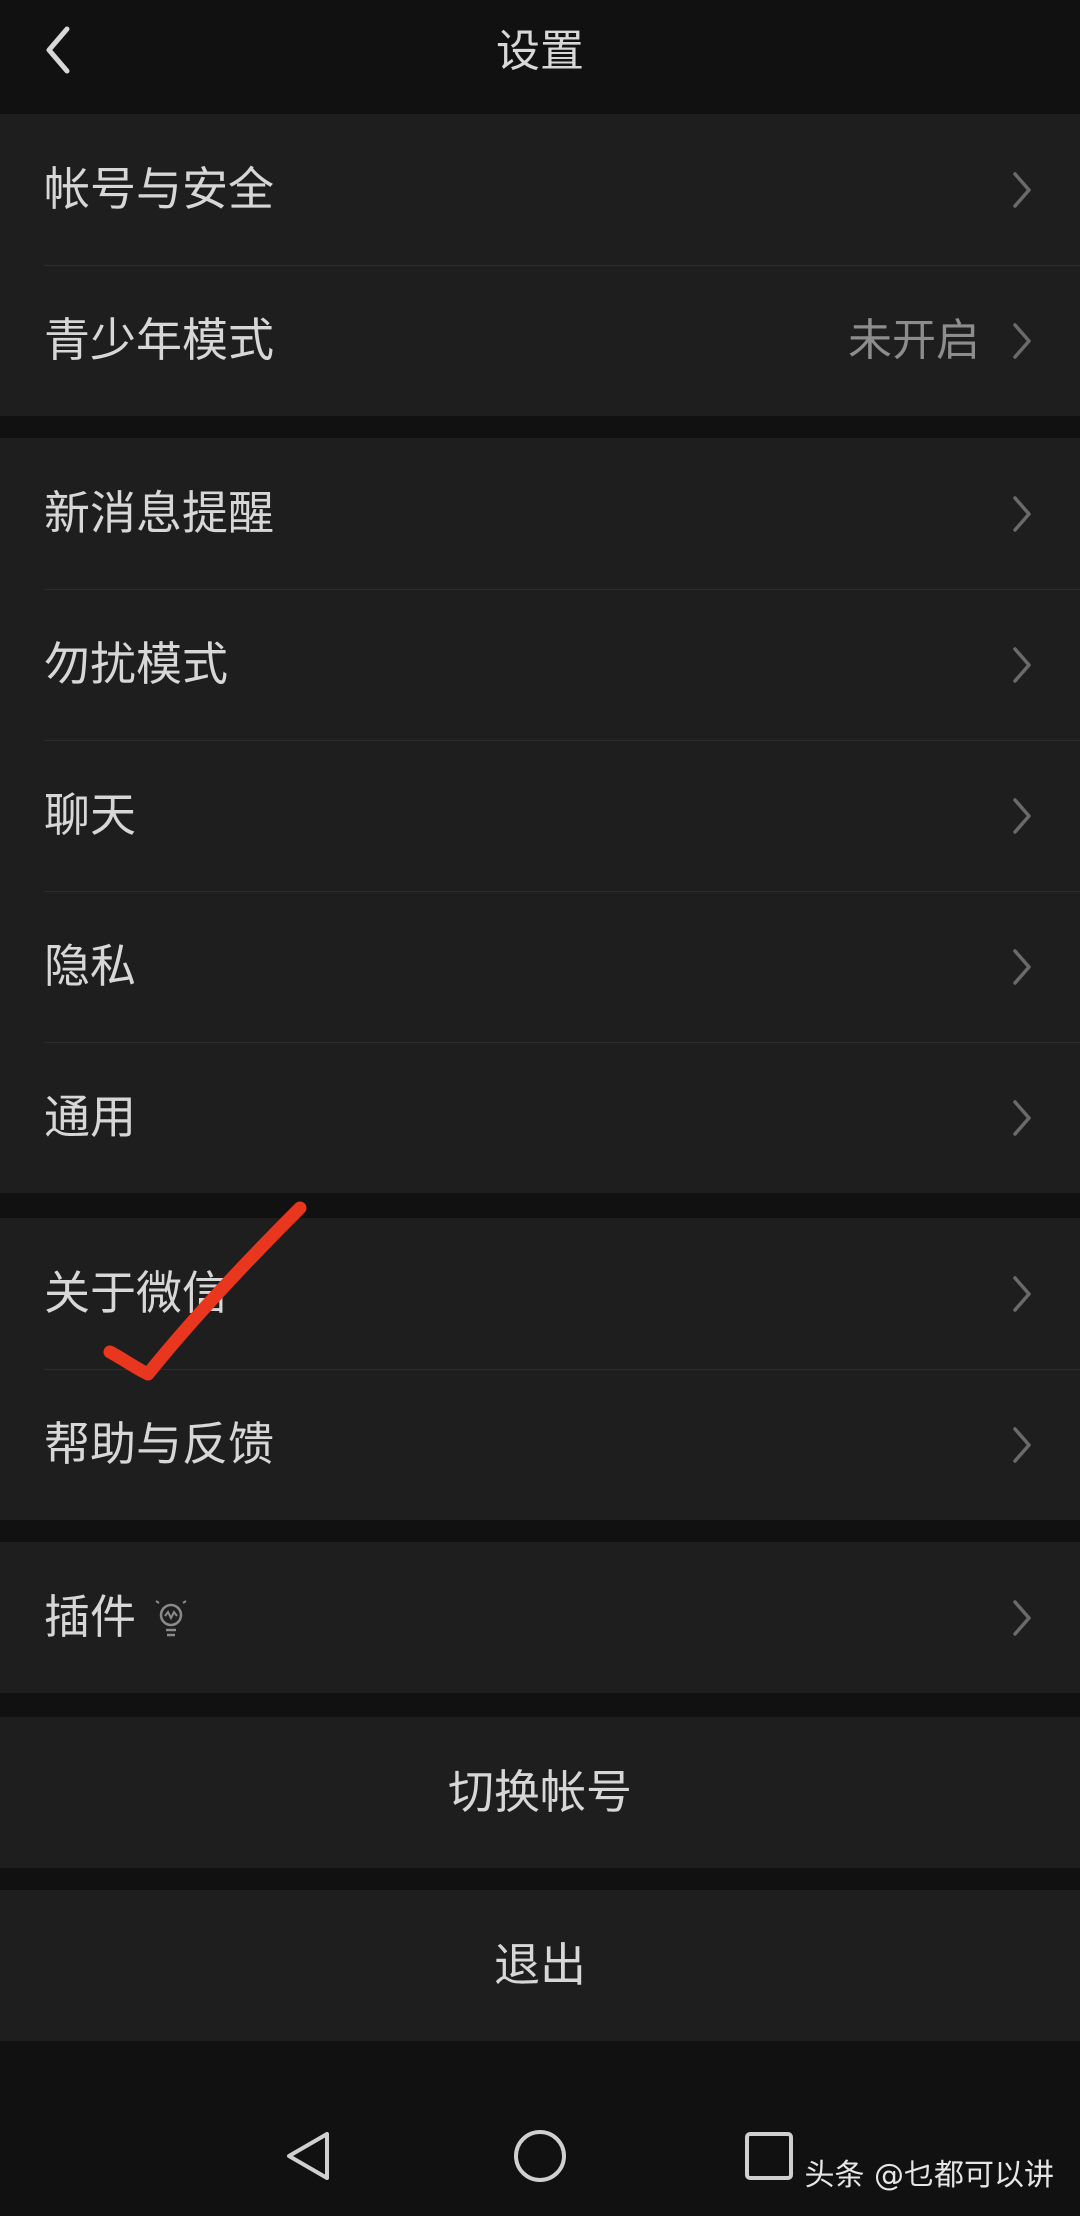 The height and width of the screenshot is (2216, 1080). What do you see at coordinates (171, 1618) in the screenshot?
I see `lightbulb-icon` at bounding box center [171, 1618].